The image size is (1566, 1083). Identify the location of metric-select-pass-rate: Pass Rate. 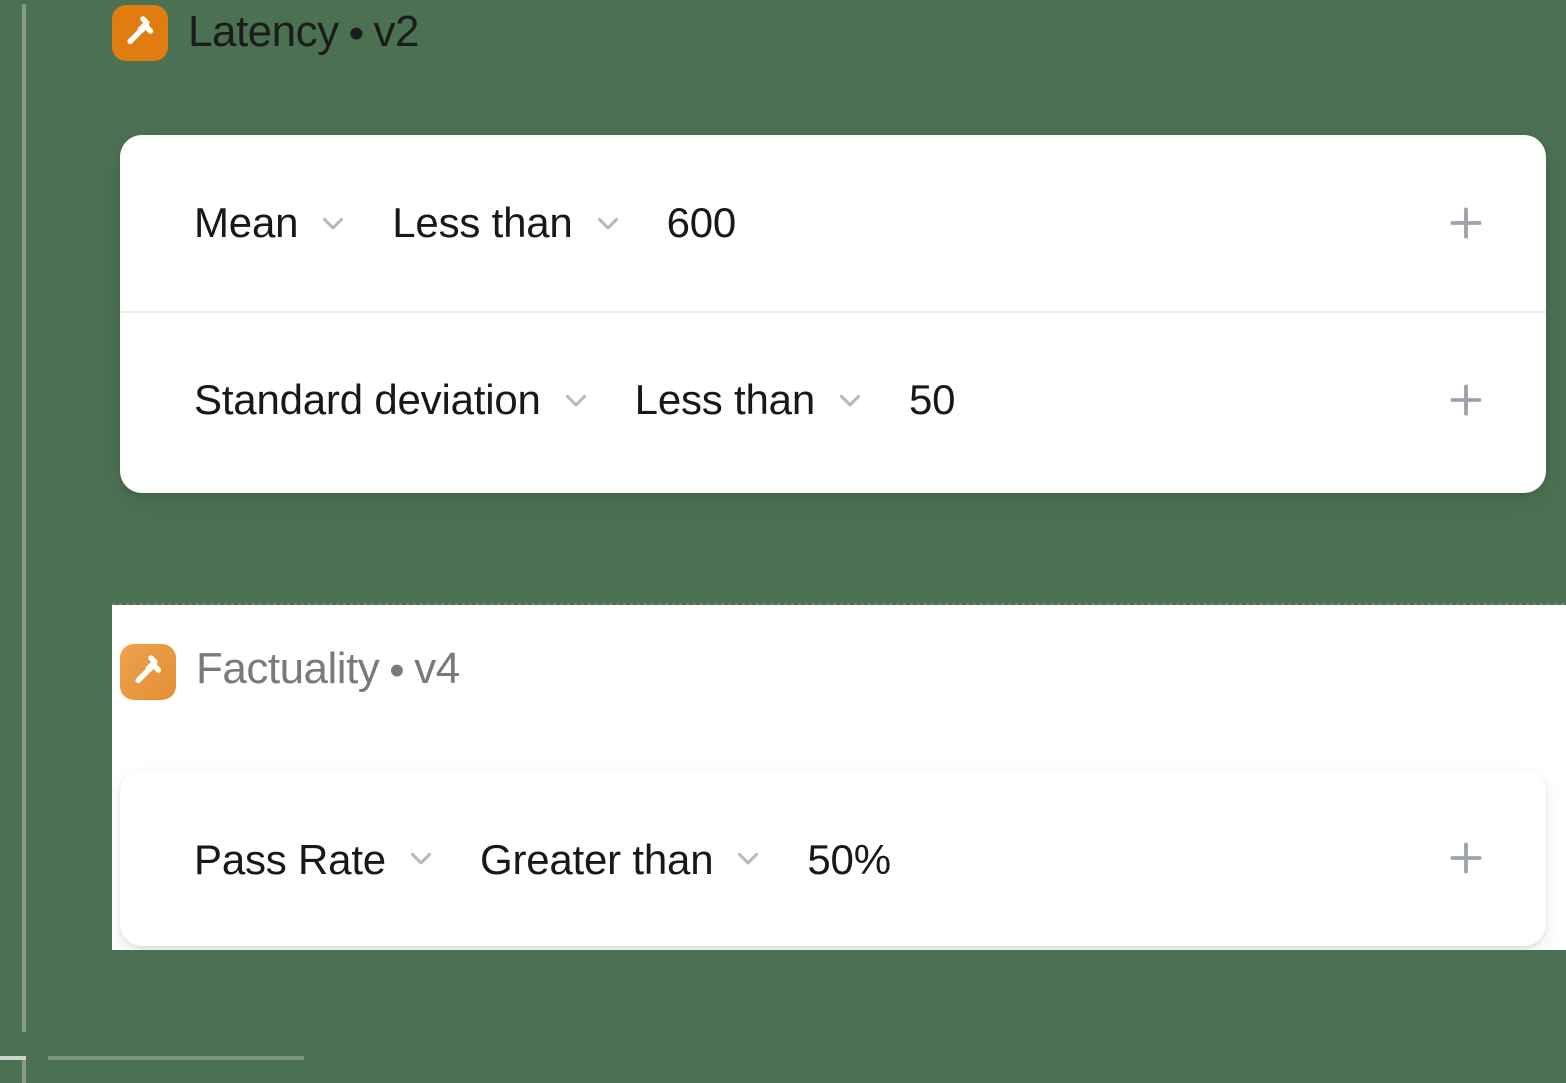
(316, 859).